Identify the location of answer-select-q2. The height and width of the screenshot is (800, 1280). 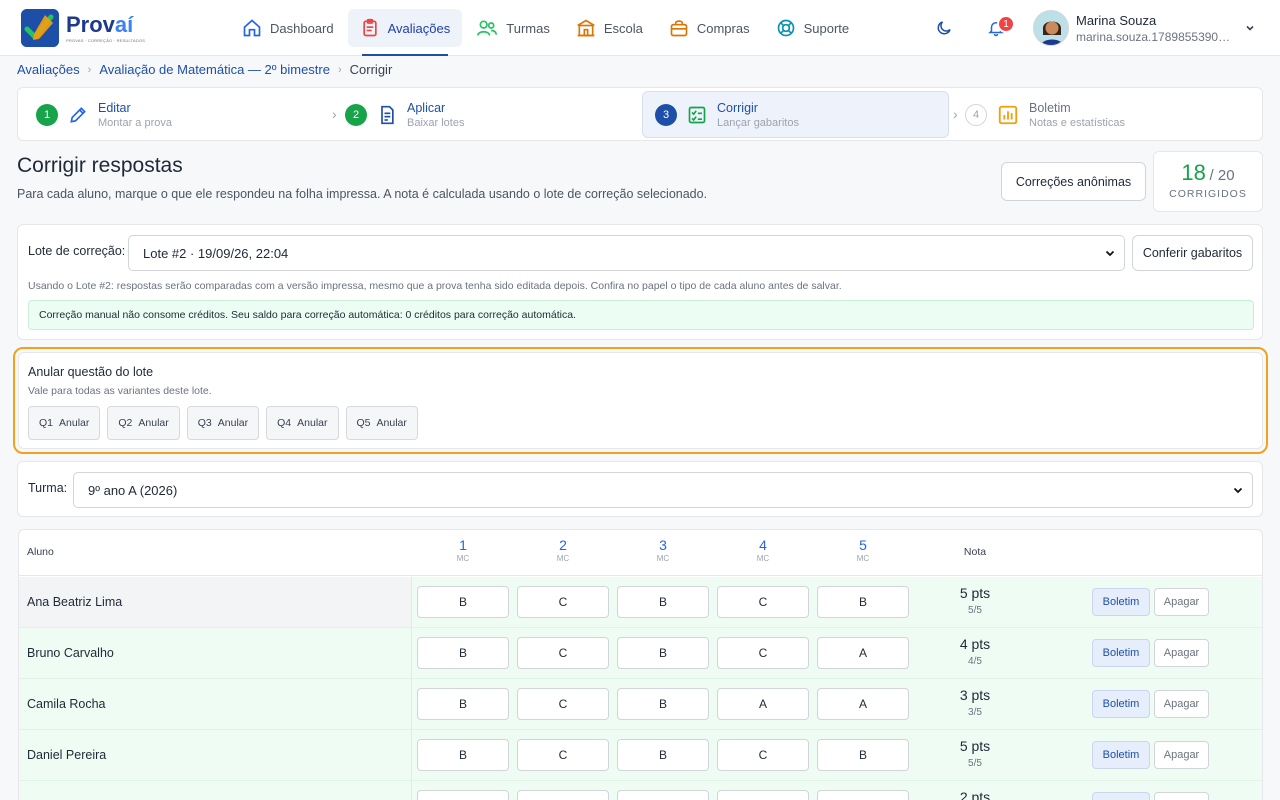
(563, 795).